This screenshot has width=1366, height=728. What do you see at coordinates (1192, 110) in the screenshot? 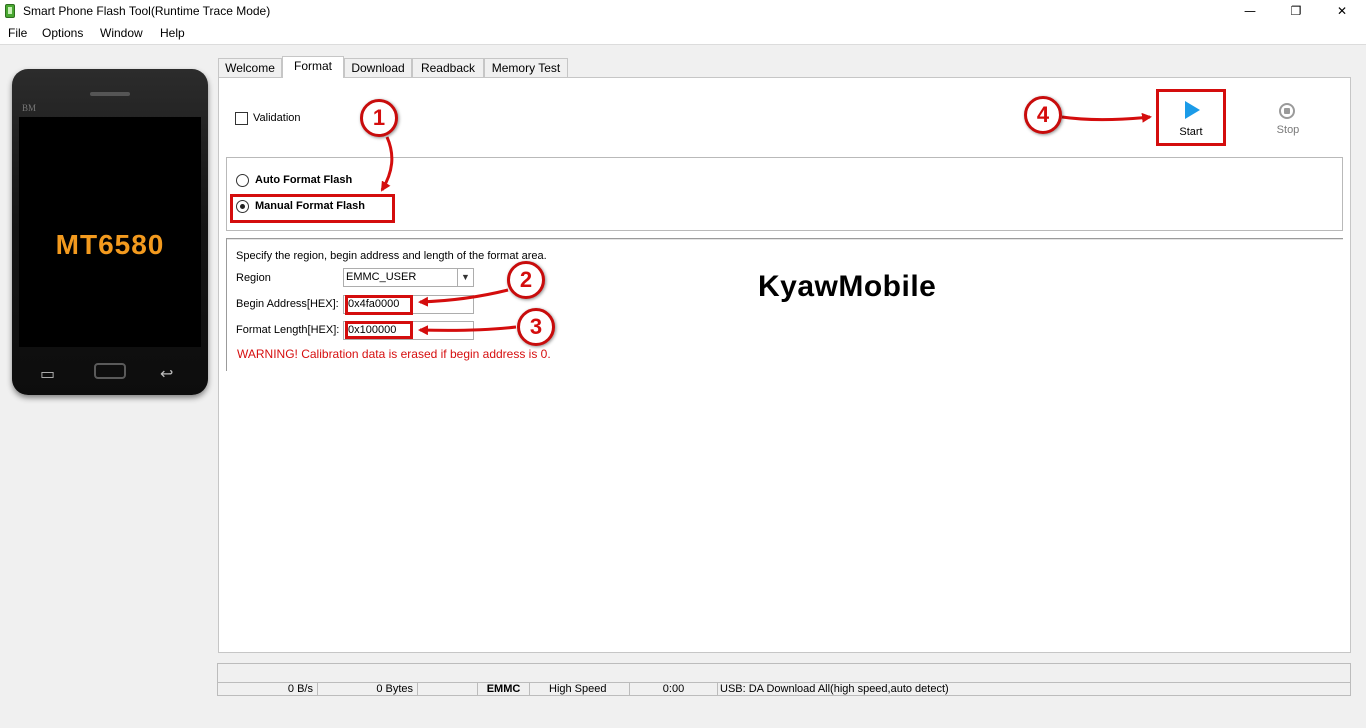
I see `play-icon` at bounding box center [1192, 110].